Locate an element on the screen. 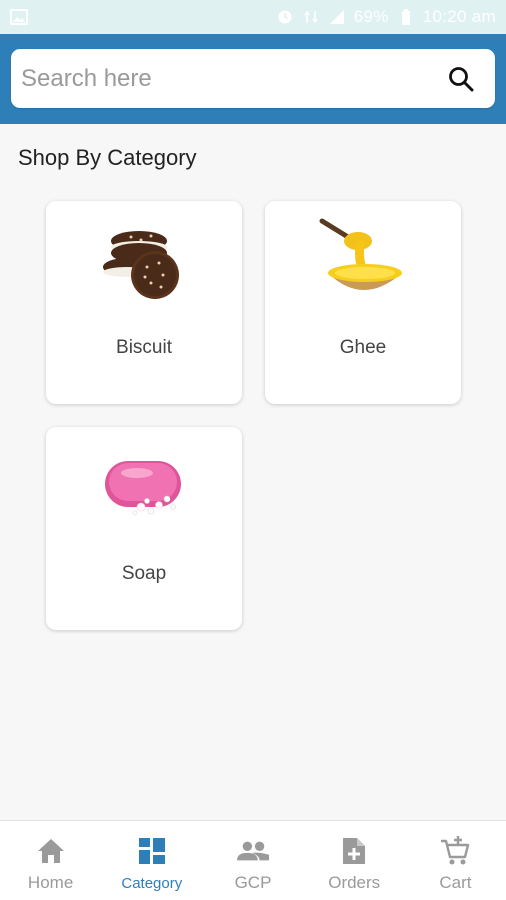 This screenshot has width=506, height=900. search-bar is located at coordinates (253, 78).